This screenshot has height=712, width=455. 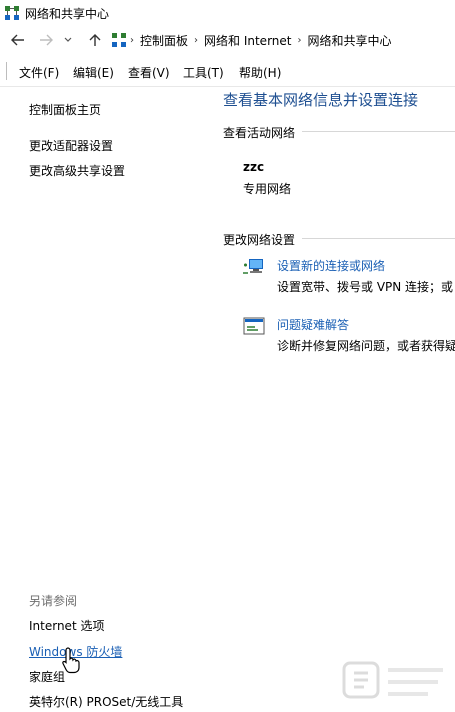 What do you see at coordinates (106, 701) in the screenshot?
I see `see-also-intel-proset: 英特尔(R) PROSet/无线工具` at bounding box center [106, 701].